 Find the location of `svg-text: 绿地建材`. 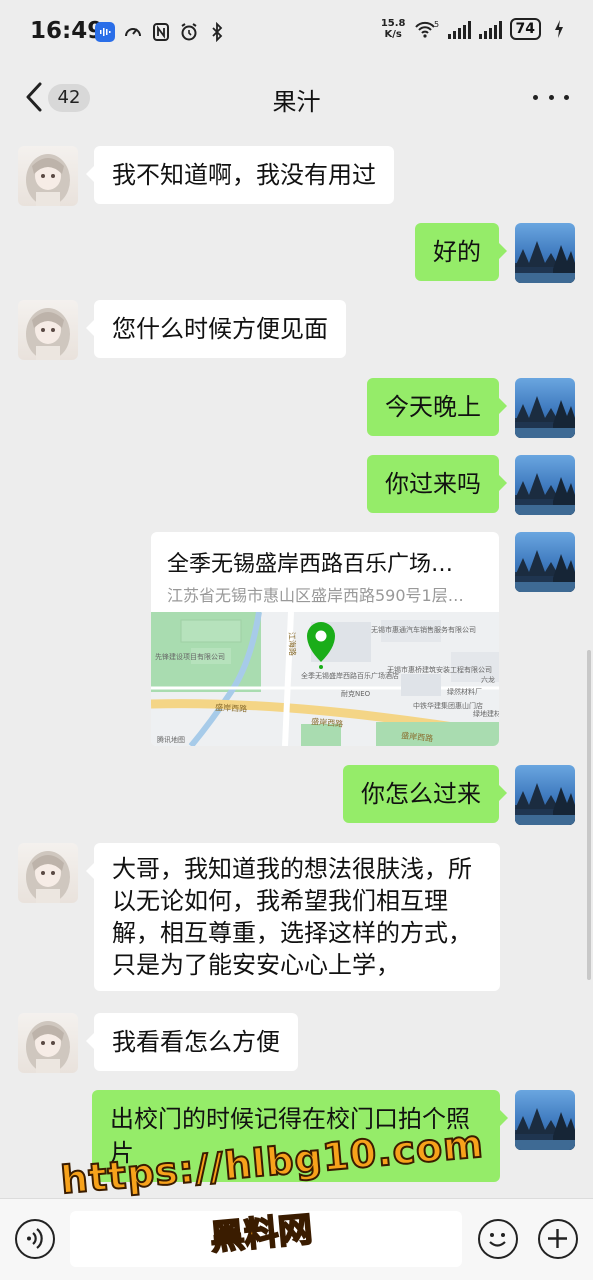

svg-text: 绿地建材 is located at coordinates (486, 713).